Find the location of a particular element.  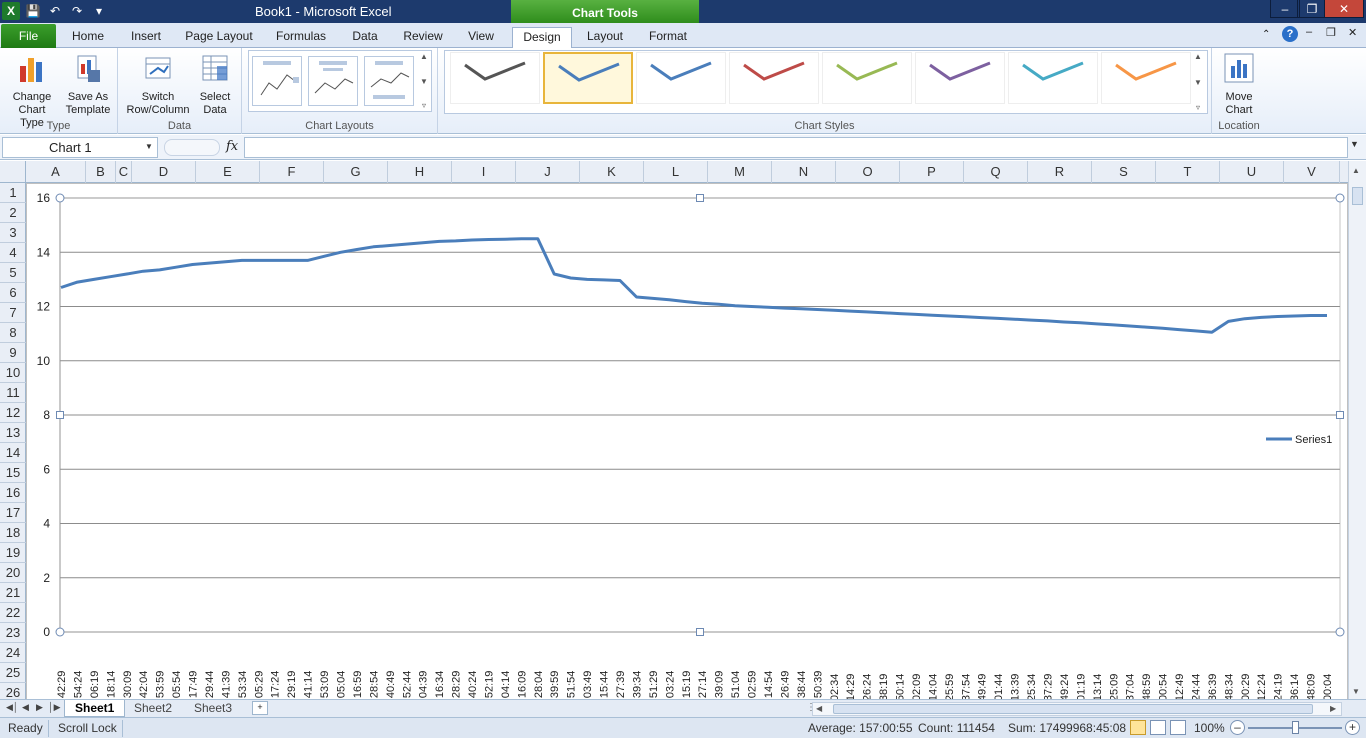

zoom-in-icon: + is located at coordinates (1352, 727).